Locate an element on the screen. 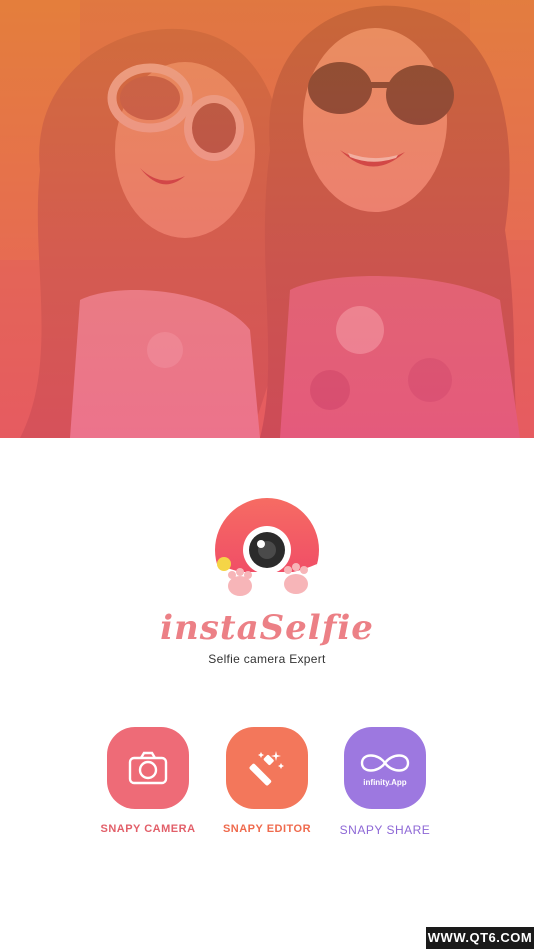 This screenshot has height=949, width=534. infinity-app-label: infinity.App is located at coordinates (385, 782).